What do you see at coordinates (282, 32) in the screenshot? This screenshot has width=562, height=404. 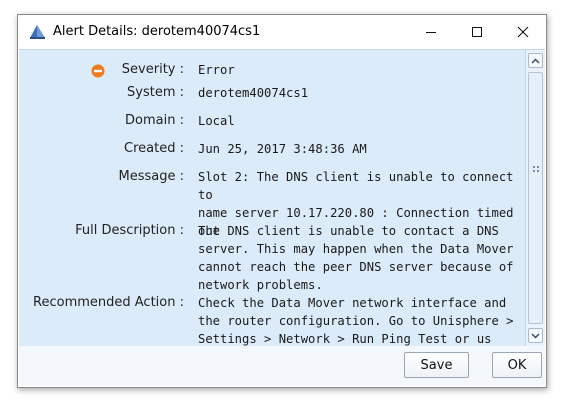 I see `title-bar: Alert Details: derotem40074cs1` at bounding box center [282, 32].